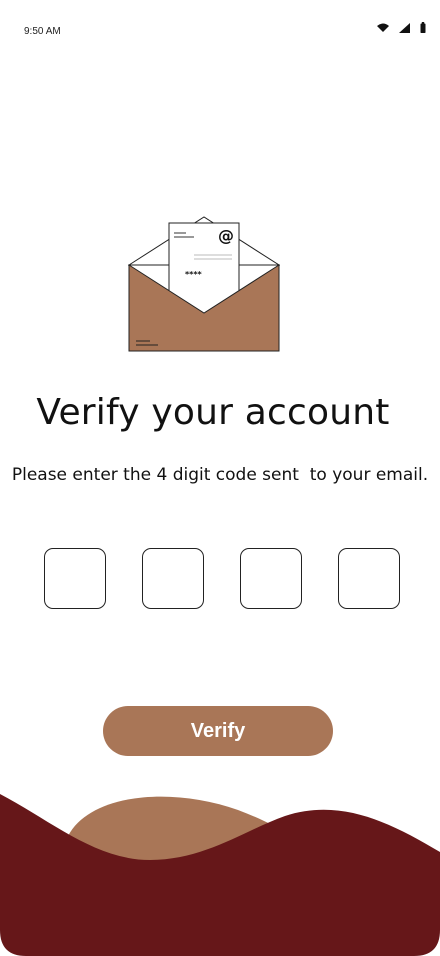 This screenshot has width=440, height=956. What do you see at coordinates (383, 27) in the screenshot?
I see `wifi-icon` at bounding box center [383, 27].